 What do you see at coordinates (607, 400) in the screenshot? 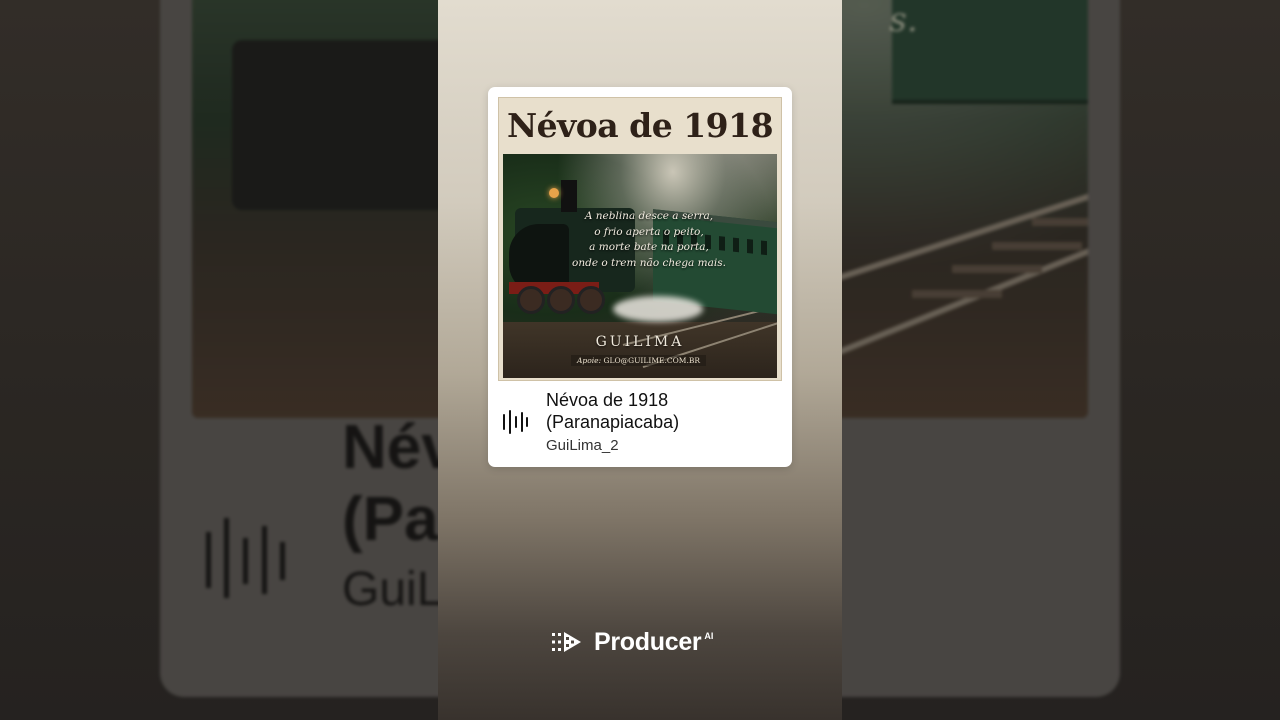
I see `song-title-line: Névoa de 1918` at bounding box center [607, 400].